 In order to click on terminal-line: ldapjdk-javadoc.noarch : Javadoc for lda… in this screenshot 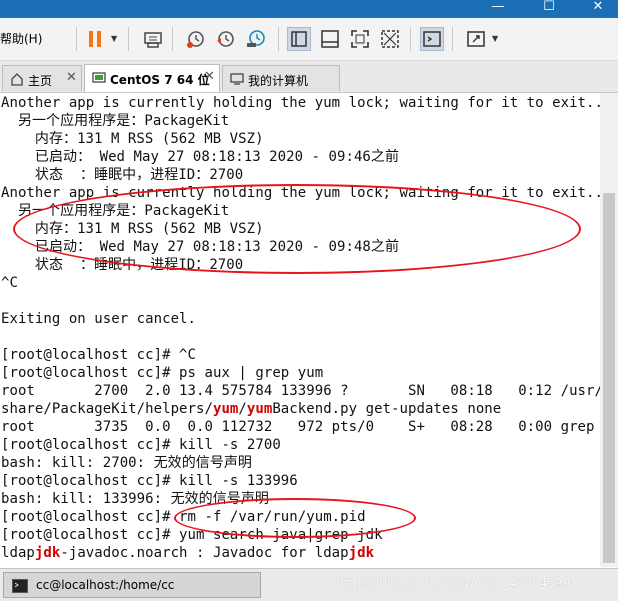, I will do `click(188, 553)`.